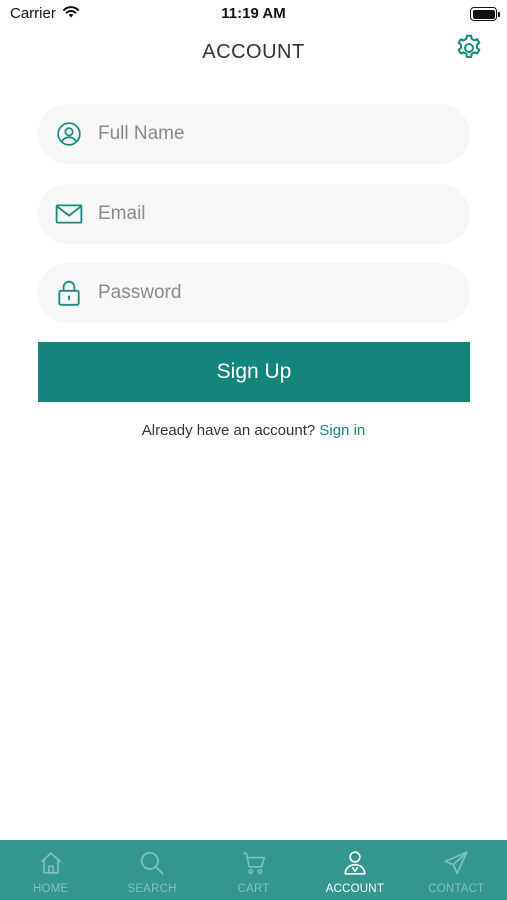 This screenshot has height=900, width=507. I want to click on settings-button, so click(469, 50).